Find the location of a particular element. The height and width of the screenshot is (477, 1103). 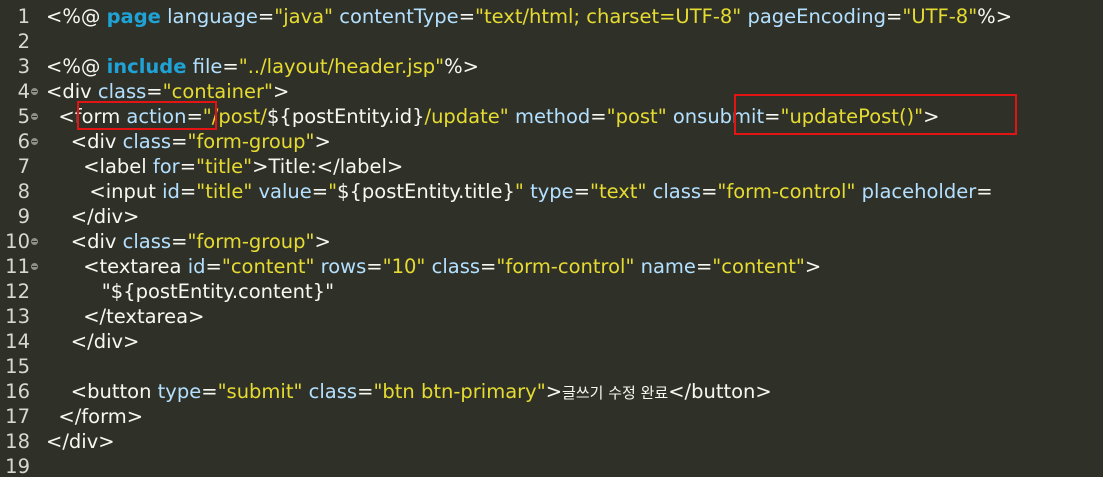

code-token: "container" is located at coordinates (217, 91).